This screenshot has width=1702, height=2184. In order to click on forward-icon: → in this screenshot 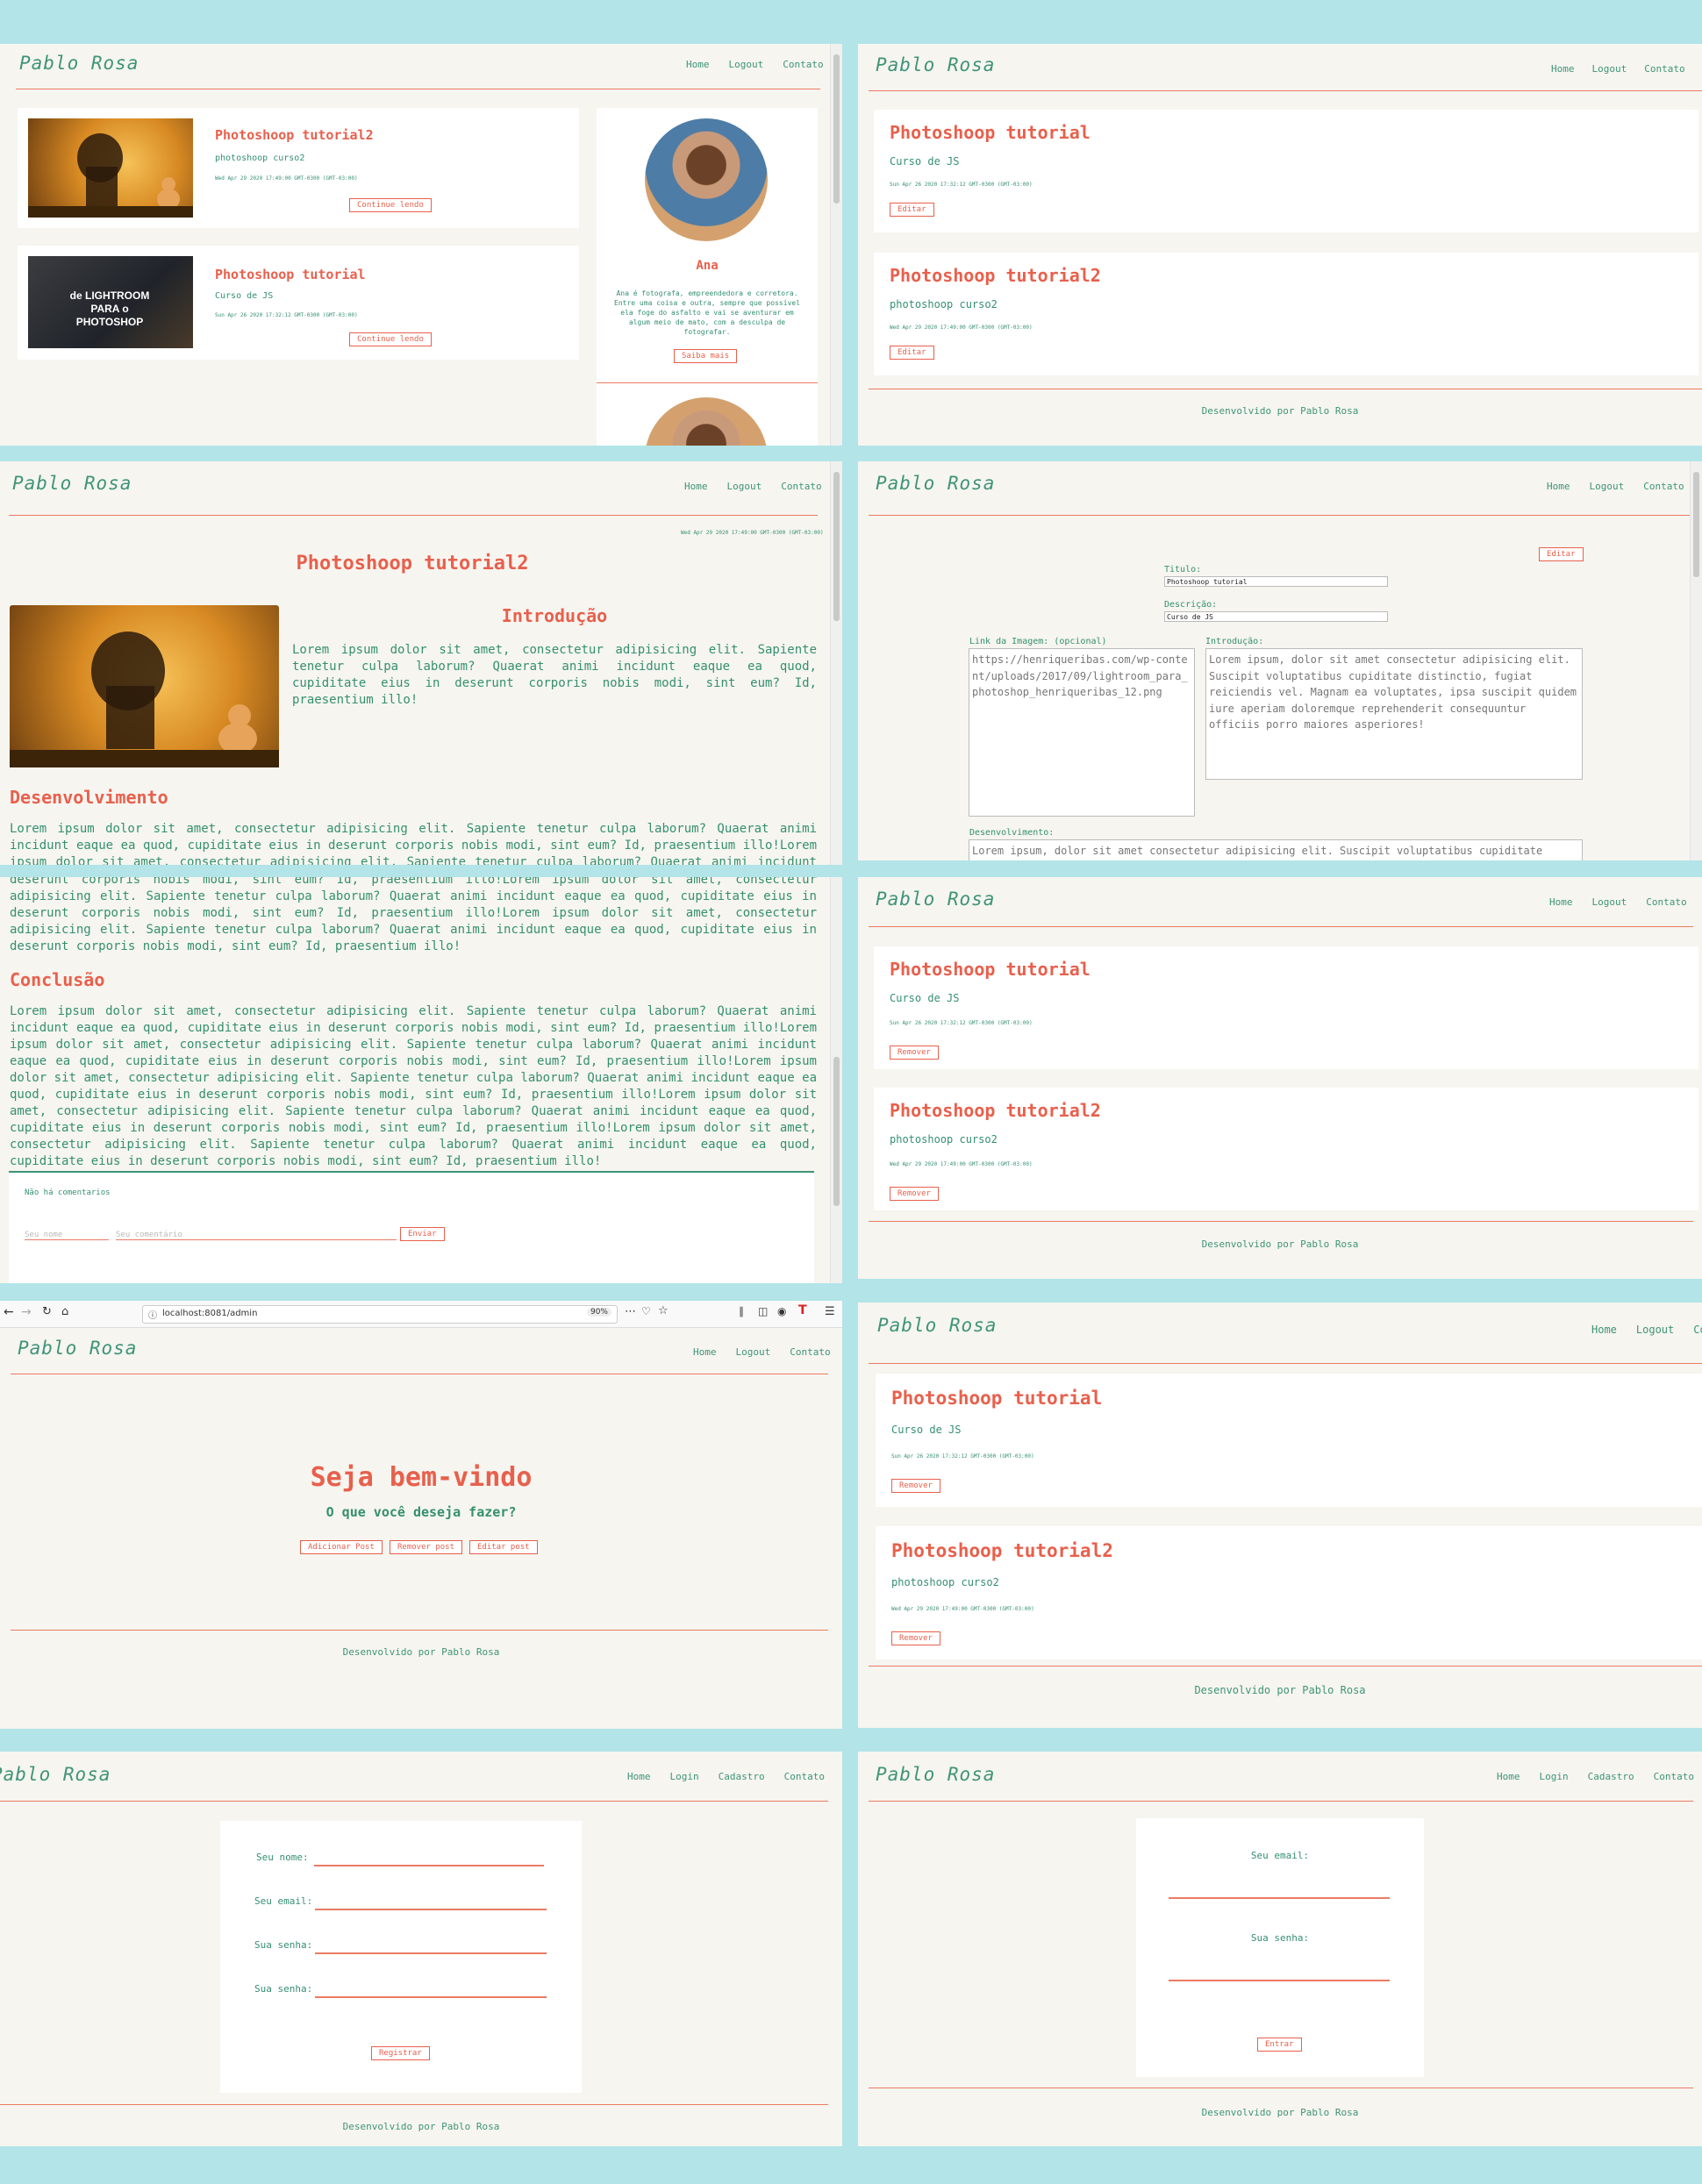, I will do `click(26, 1312)`.